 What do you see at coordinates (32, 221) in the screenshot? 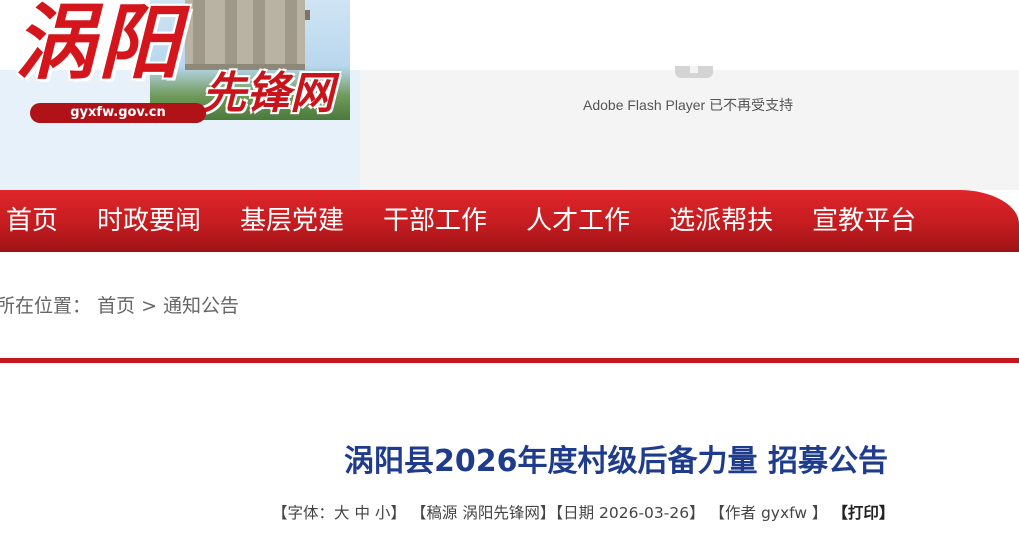
I see `nav-item-home: 首页` at bounding box center [32, 221].